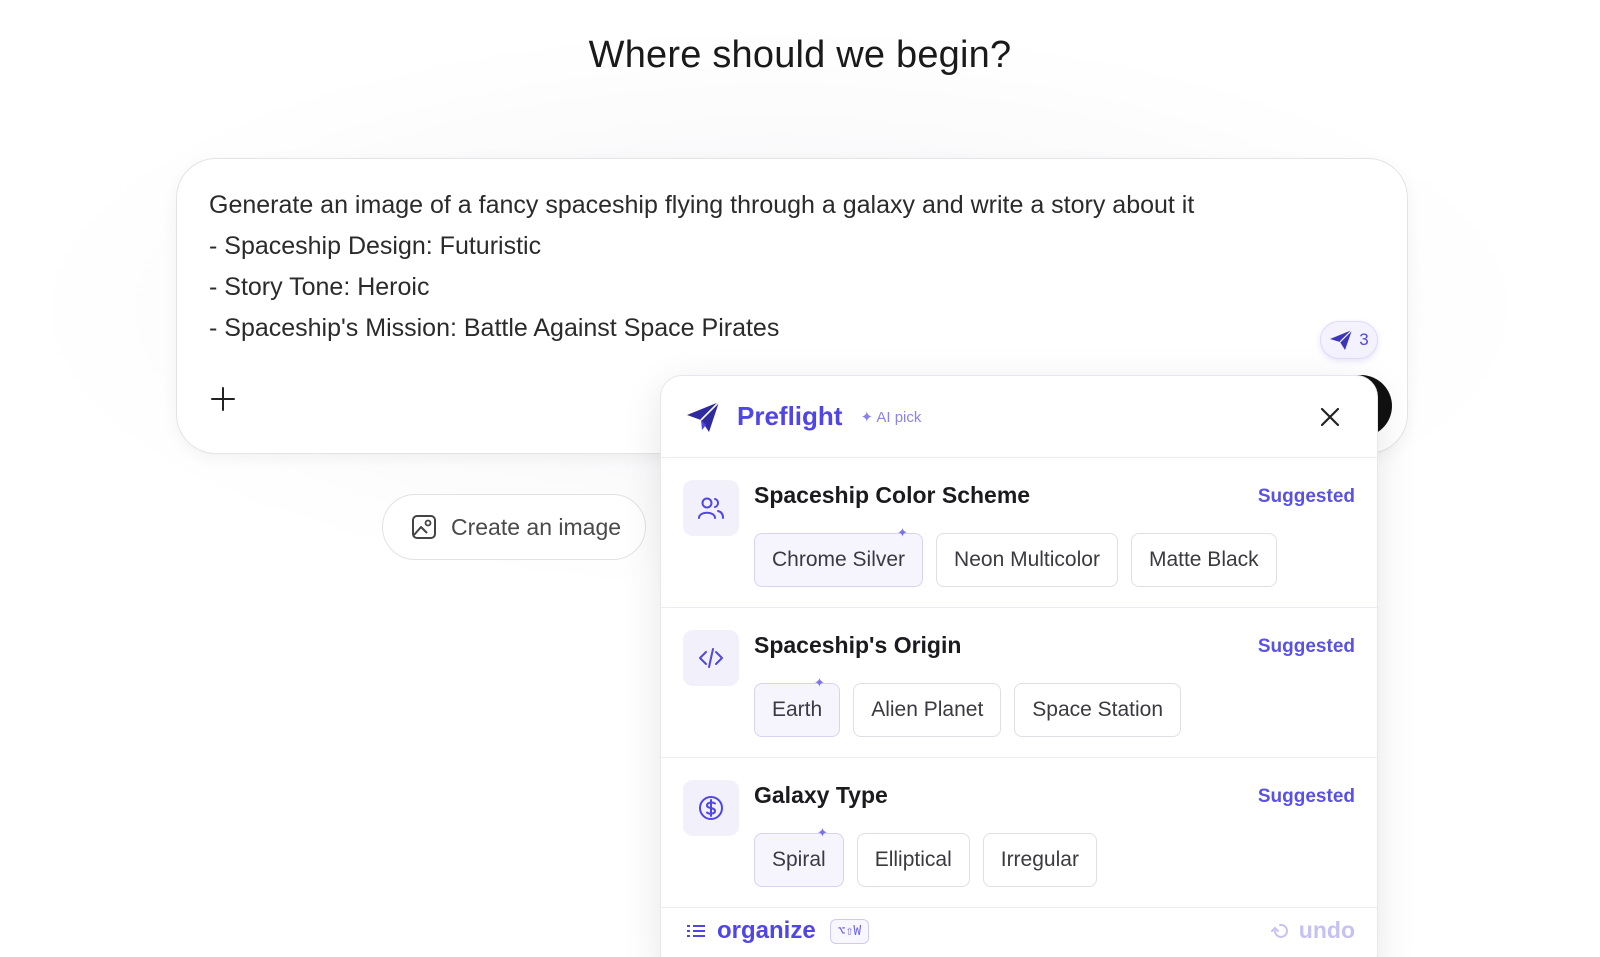  Describe the element at coordinates (797, 709) in the screenshot. I see `option-label: Earth` at that location.